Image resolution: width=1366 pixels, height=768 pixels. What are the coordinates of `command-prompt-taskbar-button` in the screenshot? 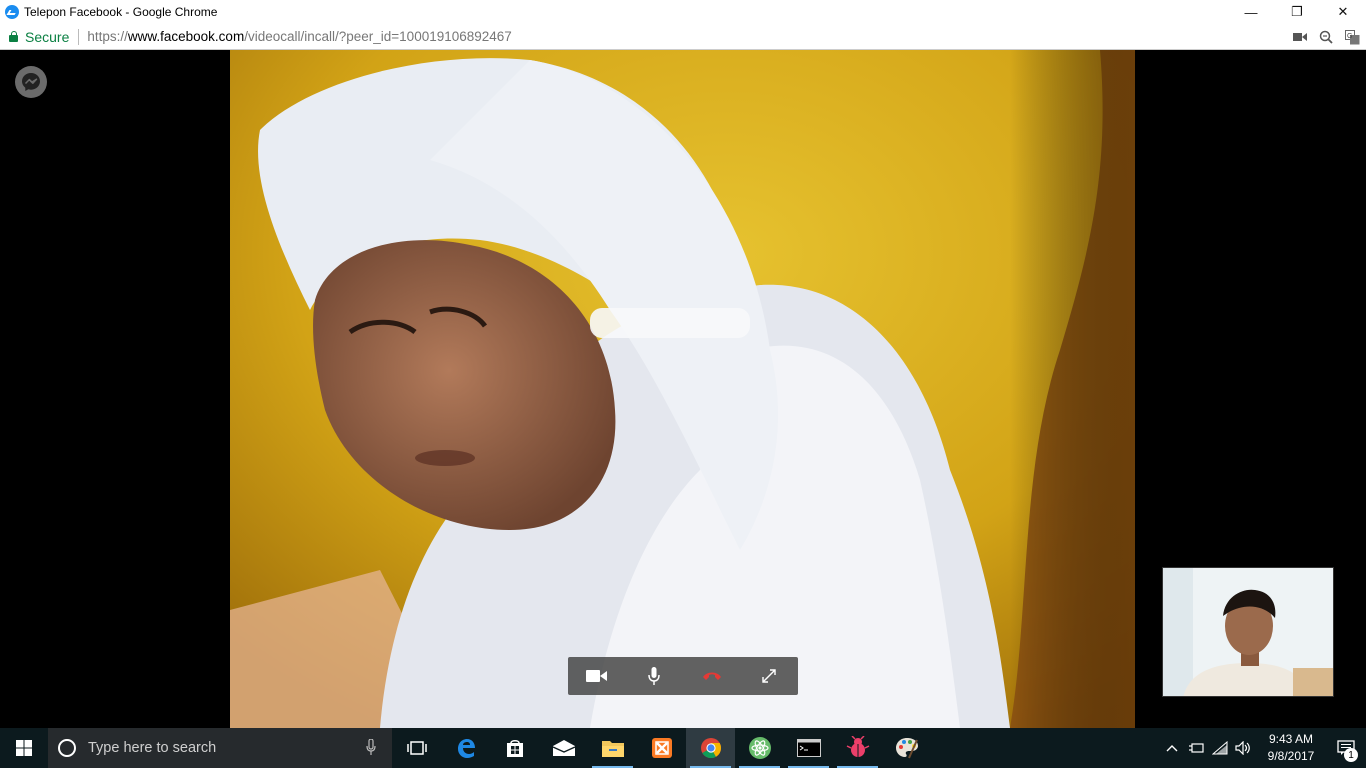 It's located at (808, 748).